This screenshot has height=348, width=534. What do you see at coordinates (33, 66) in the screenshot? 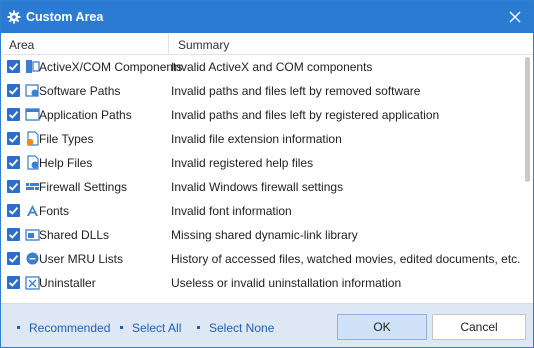
I see `activex-icon` at bounding box center [33, 66].